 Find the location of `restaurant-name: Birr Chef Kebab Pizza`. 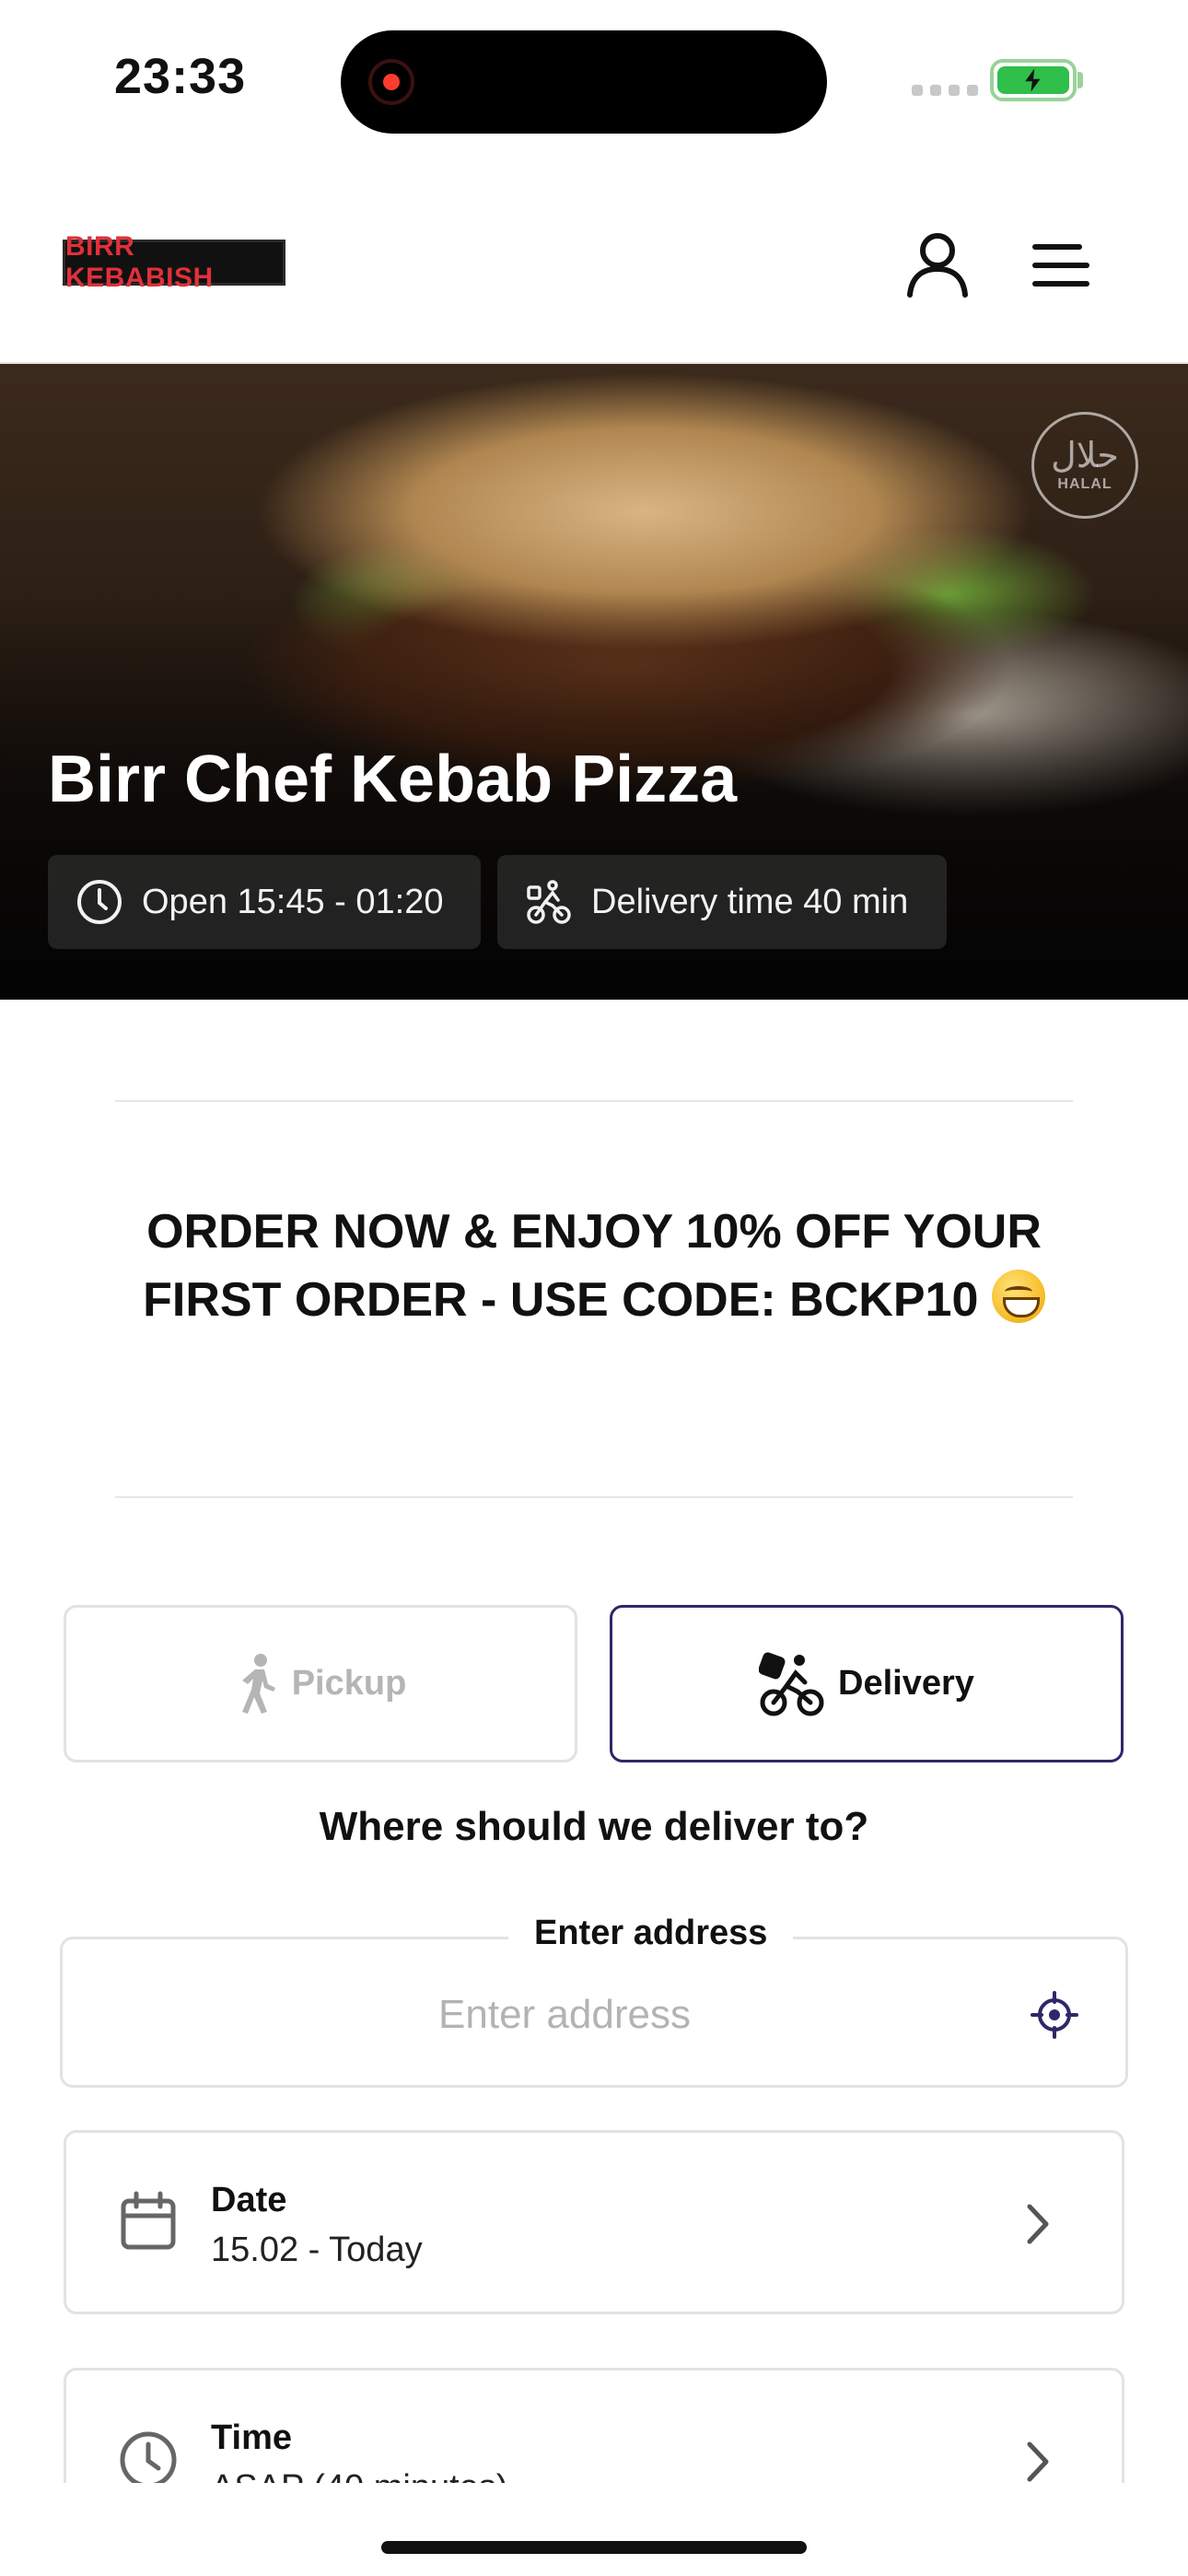

restaurant-name: Birr Chef Kebab Pizza is located at coordinates (393, 779).